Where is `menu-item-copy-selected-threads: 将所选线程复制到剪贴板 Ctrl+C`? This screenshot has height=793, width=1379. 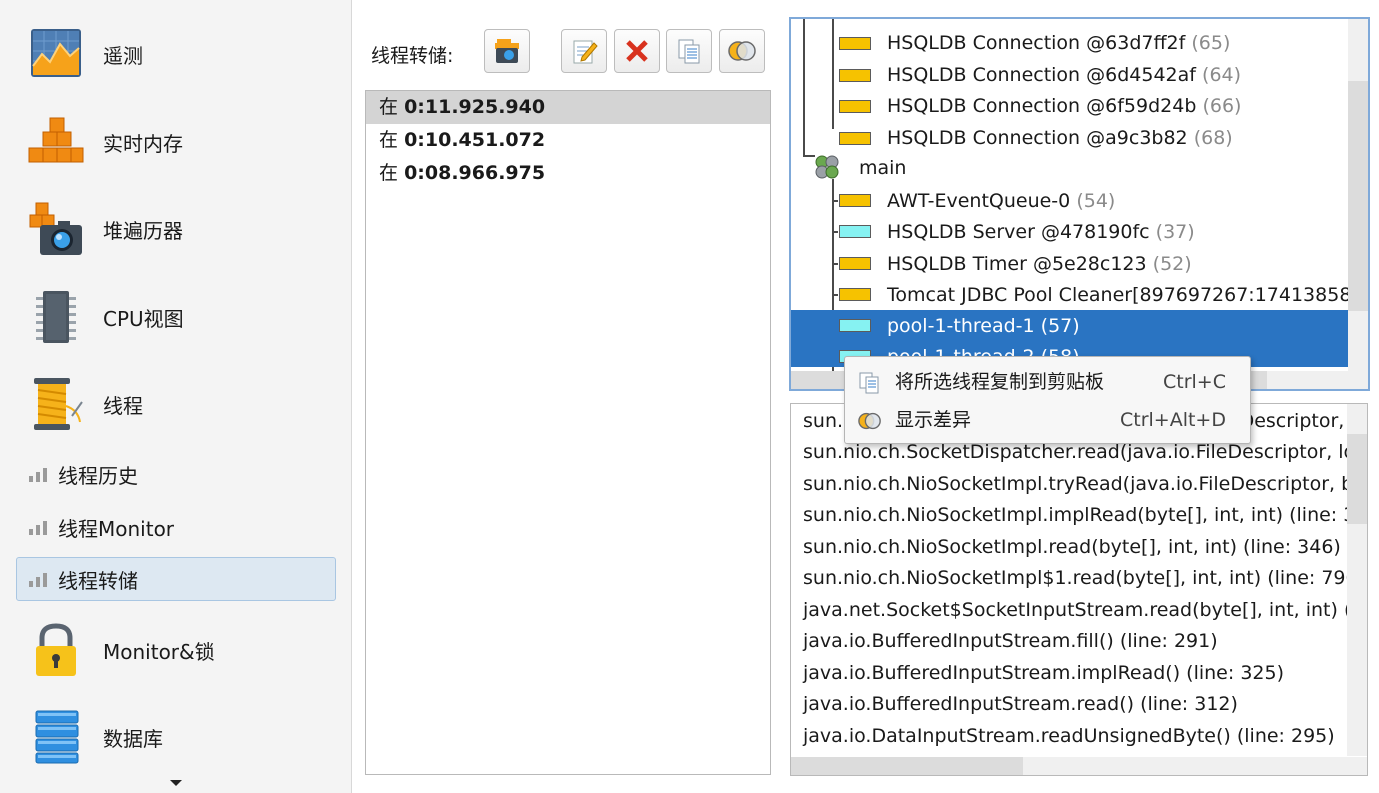
menu-item-copy-selected-threads: 将所选线程复制到剪贴板 Ctrl+C is located at coordinates (1047, 382).